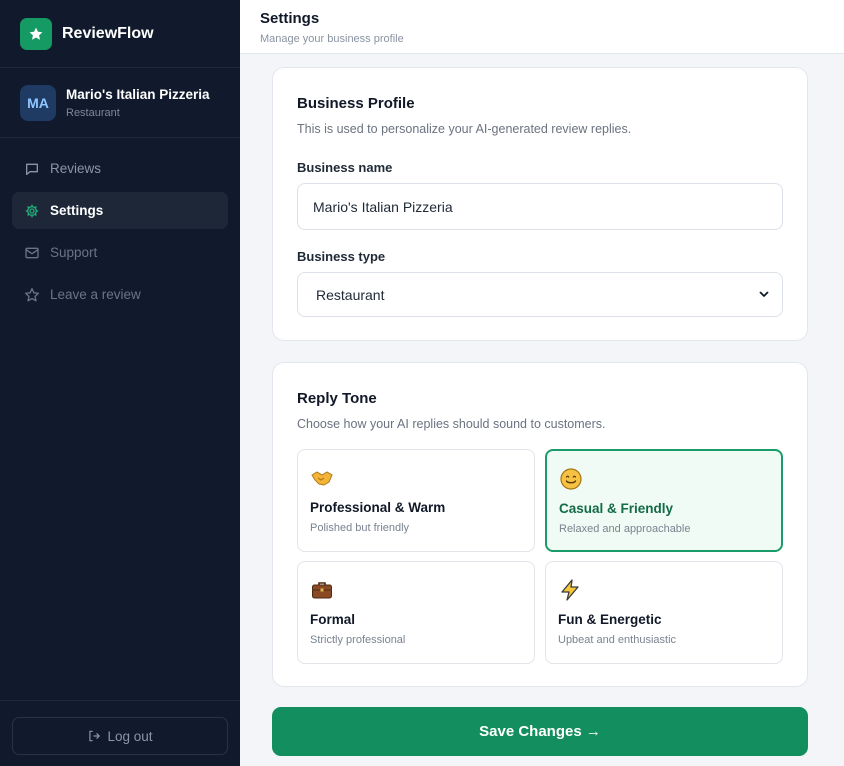 The width and height of the screenshot is (844, 766). What do you see at coordinates (32, 295) in the screenshot?
I see `star-icon` at bounding box center [32, 295].